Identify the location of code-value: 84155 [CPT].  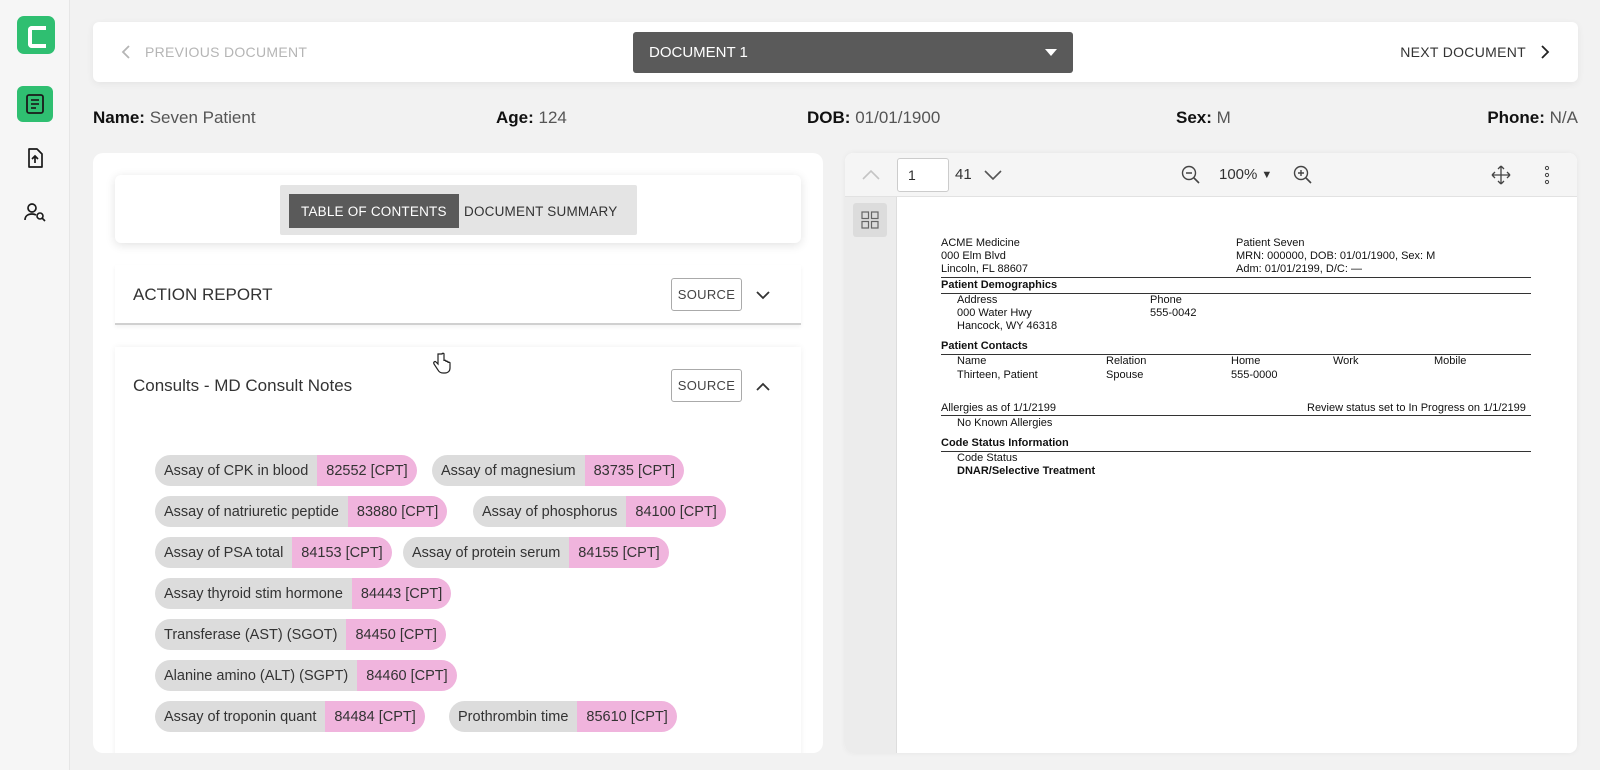
(619, 552).